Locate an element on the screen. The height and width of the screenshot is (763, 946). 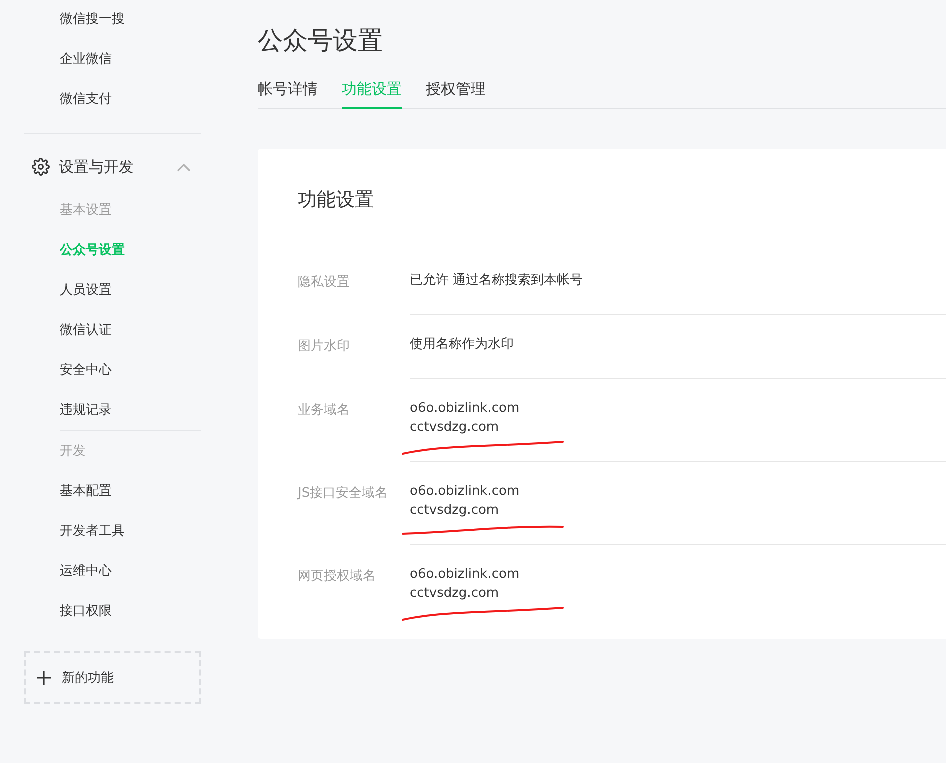
sidebar-item: 微信搜一搜 is located at coordinates (112, 19).